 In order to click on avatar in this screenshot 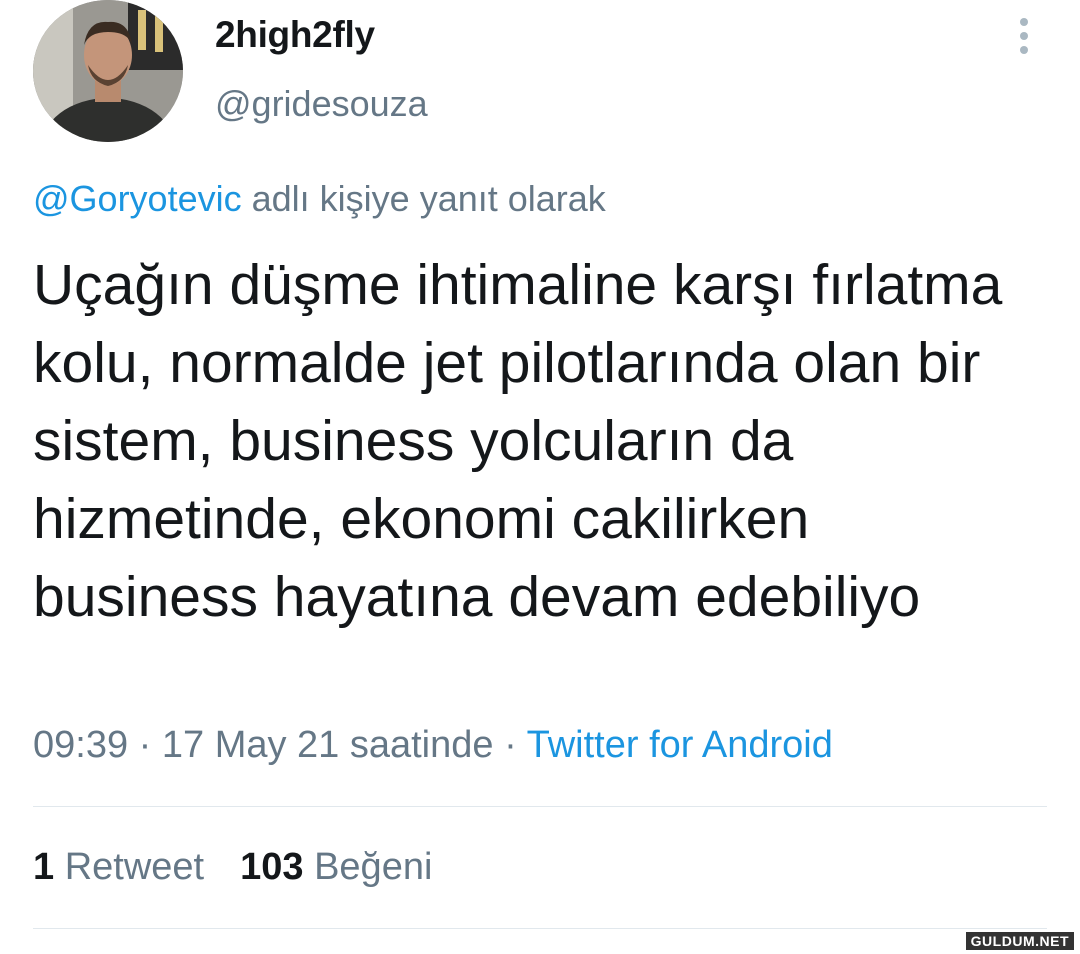, I will do `click(108, 71)`.